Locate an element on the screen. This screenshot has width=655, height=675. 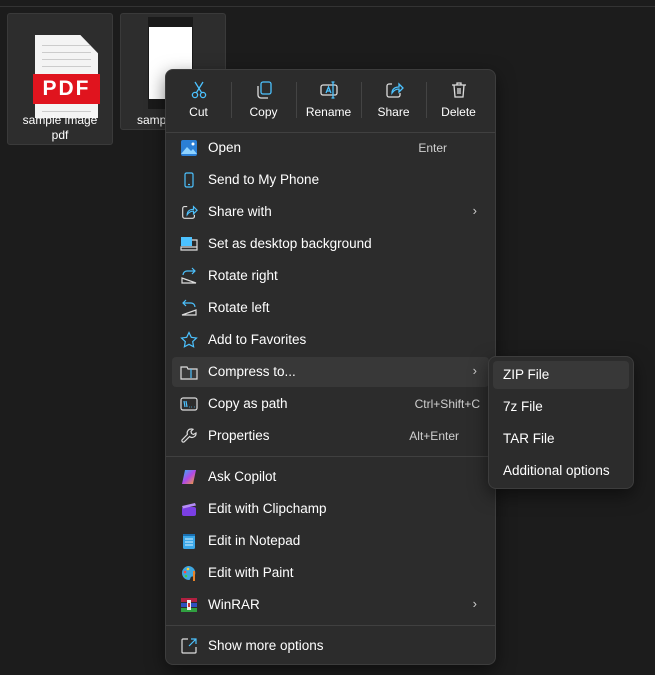
submenu-item-additional-options: Additional options is located at coordinates (561, 471).